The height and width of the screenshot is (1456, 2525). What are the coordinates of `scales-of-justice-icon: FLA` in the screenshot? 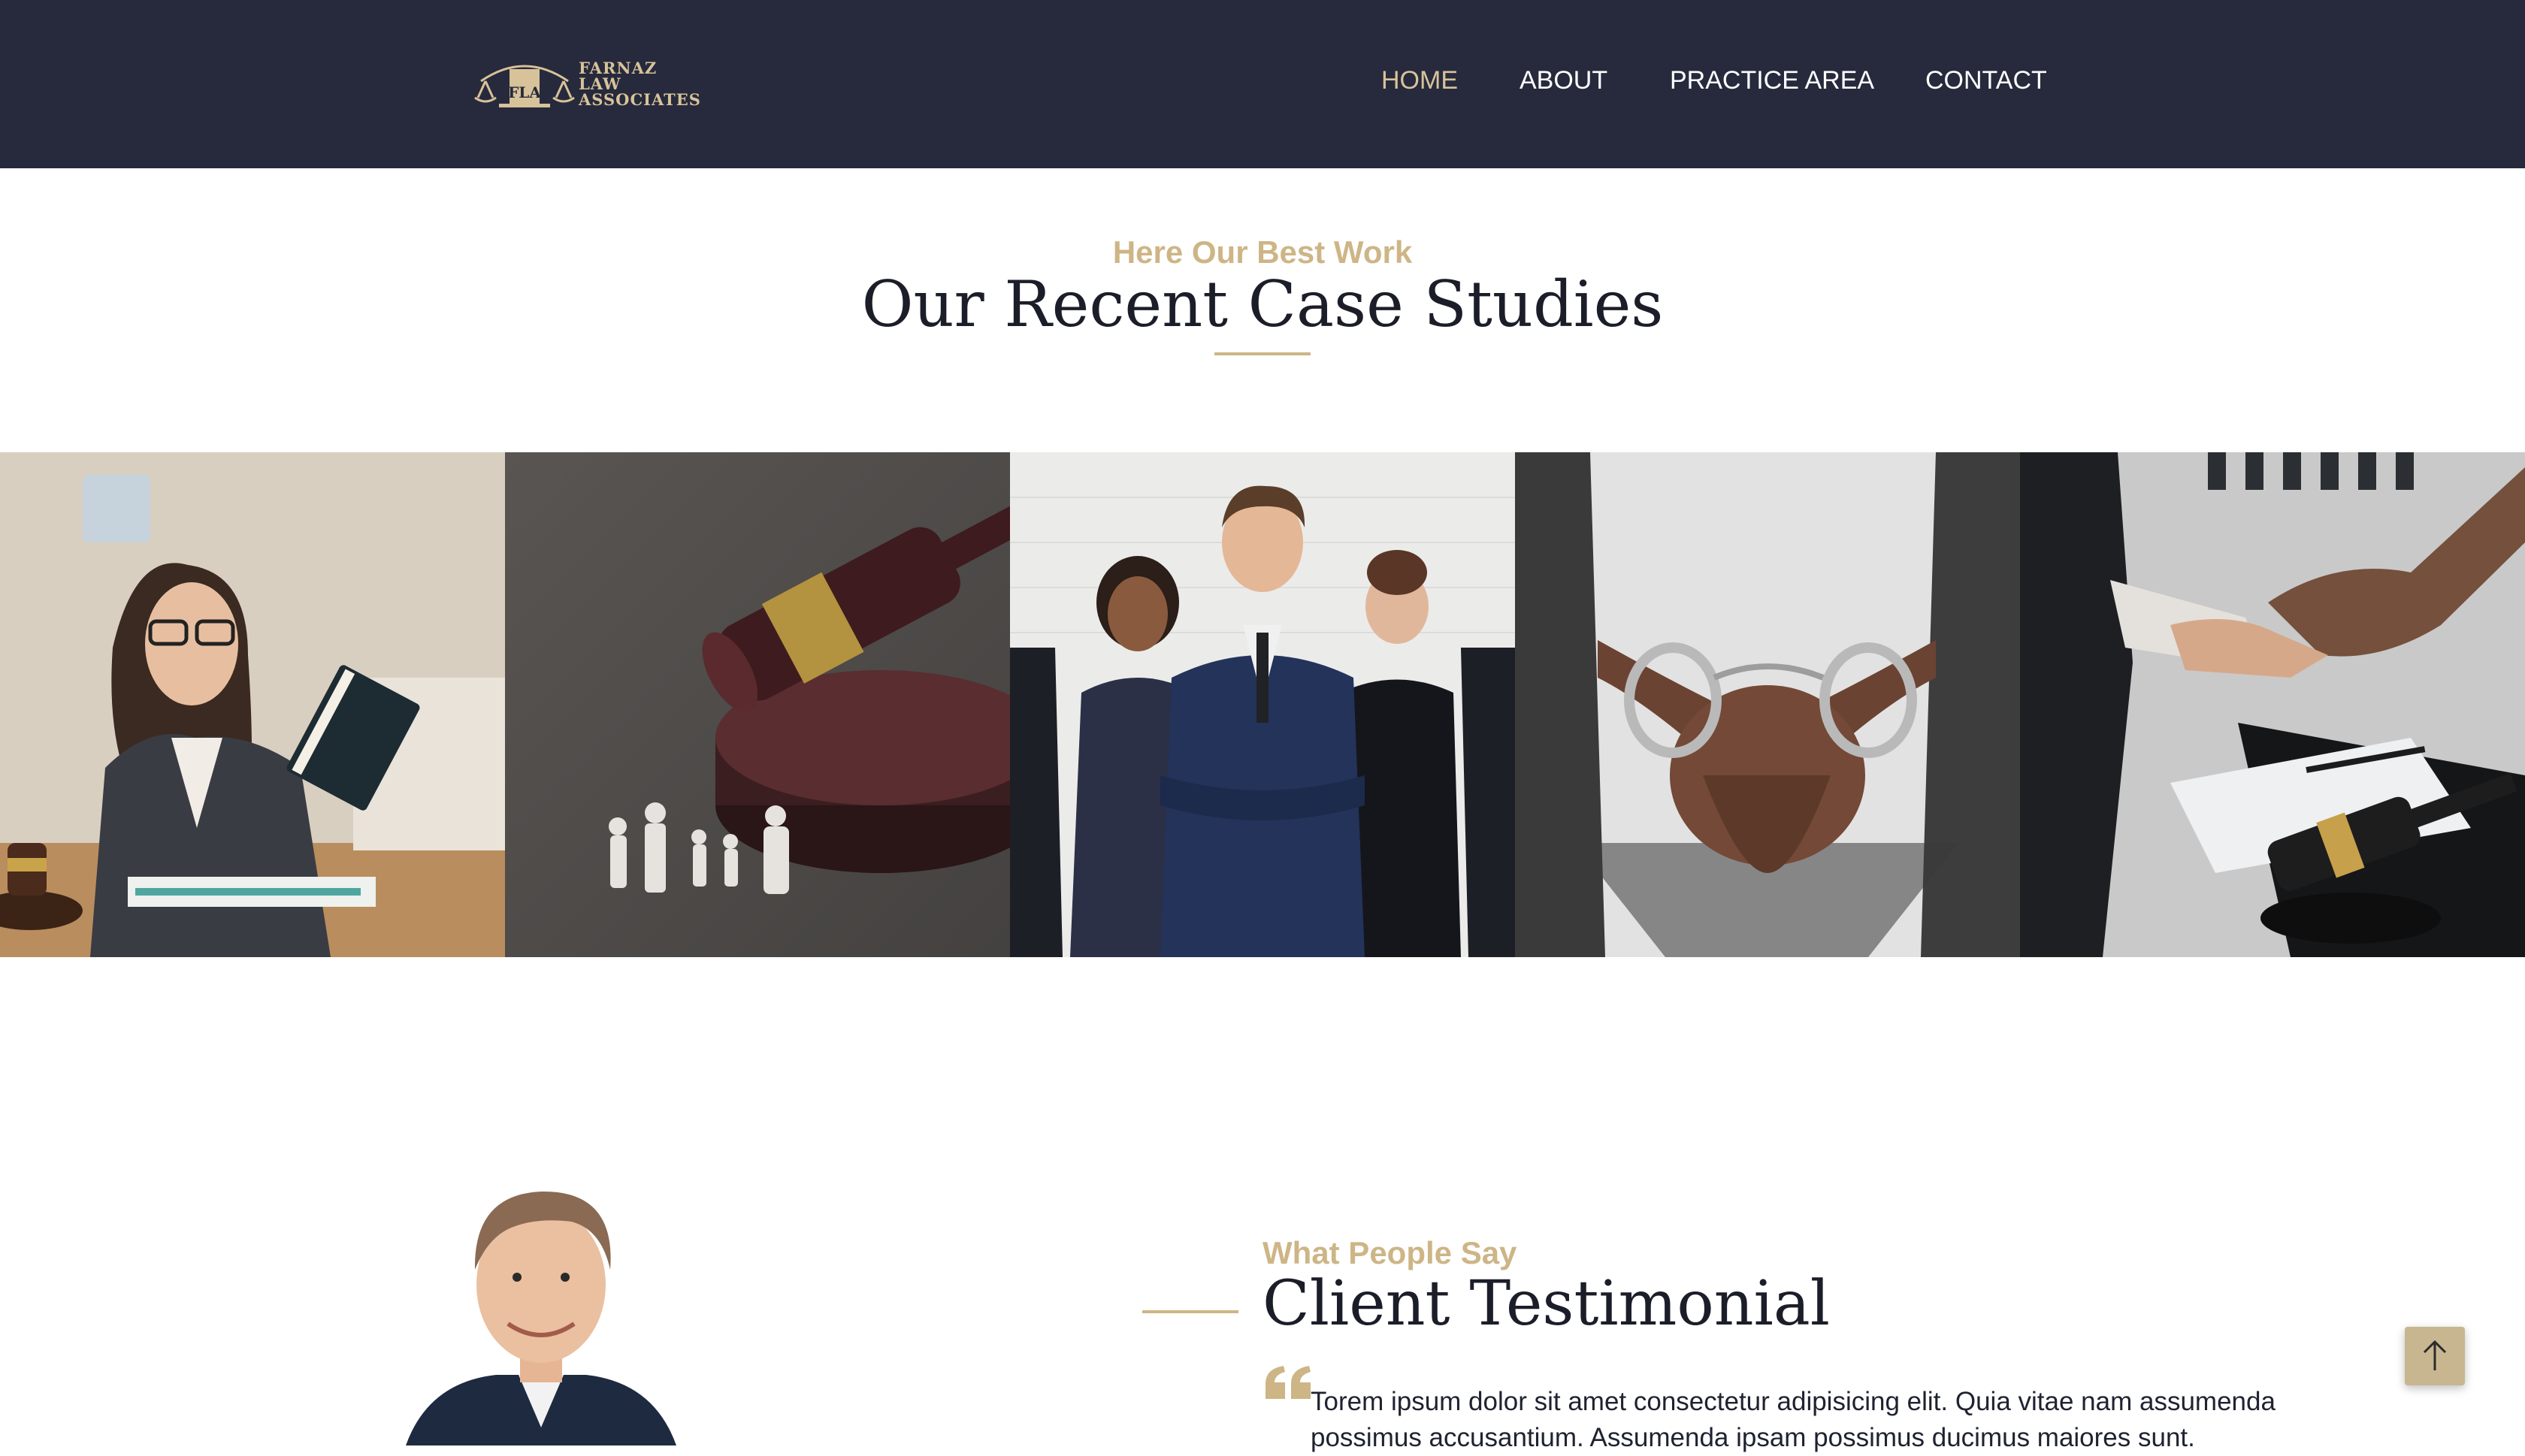 It's located at (525, 86).